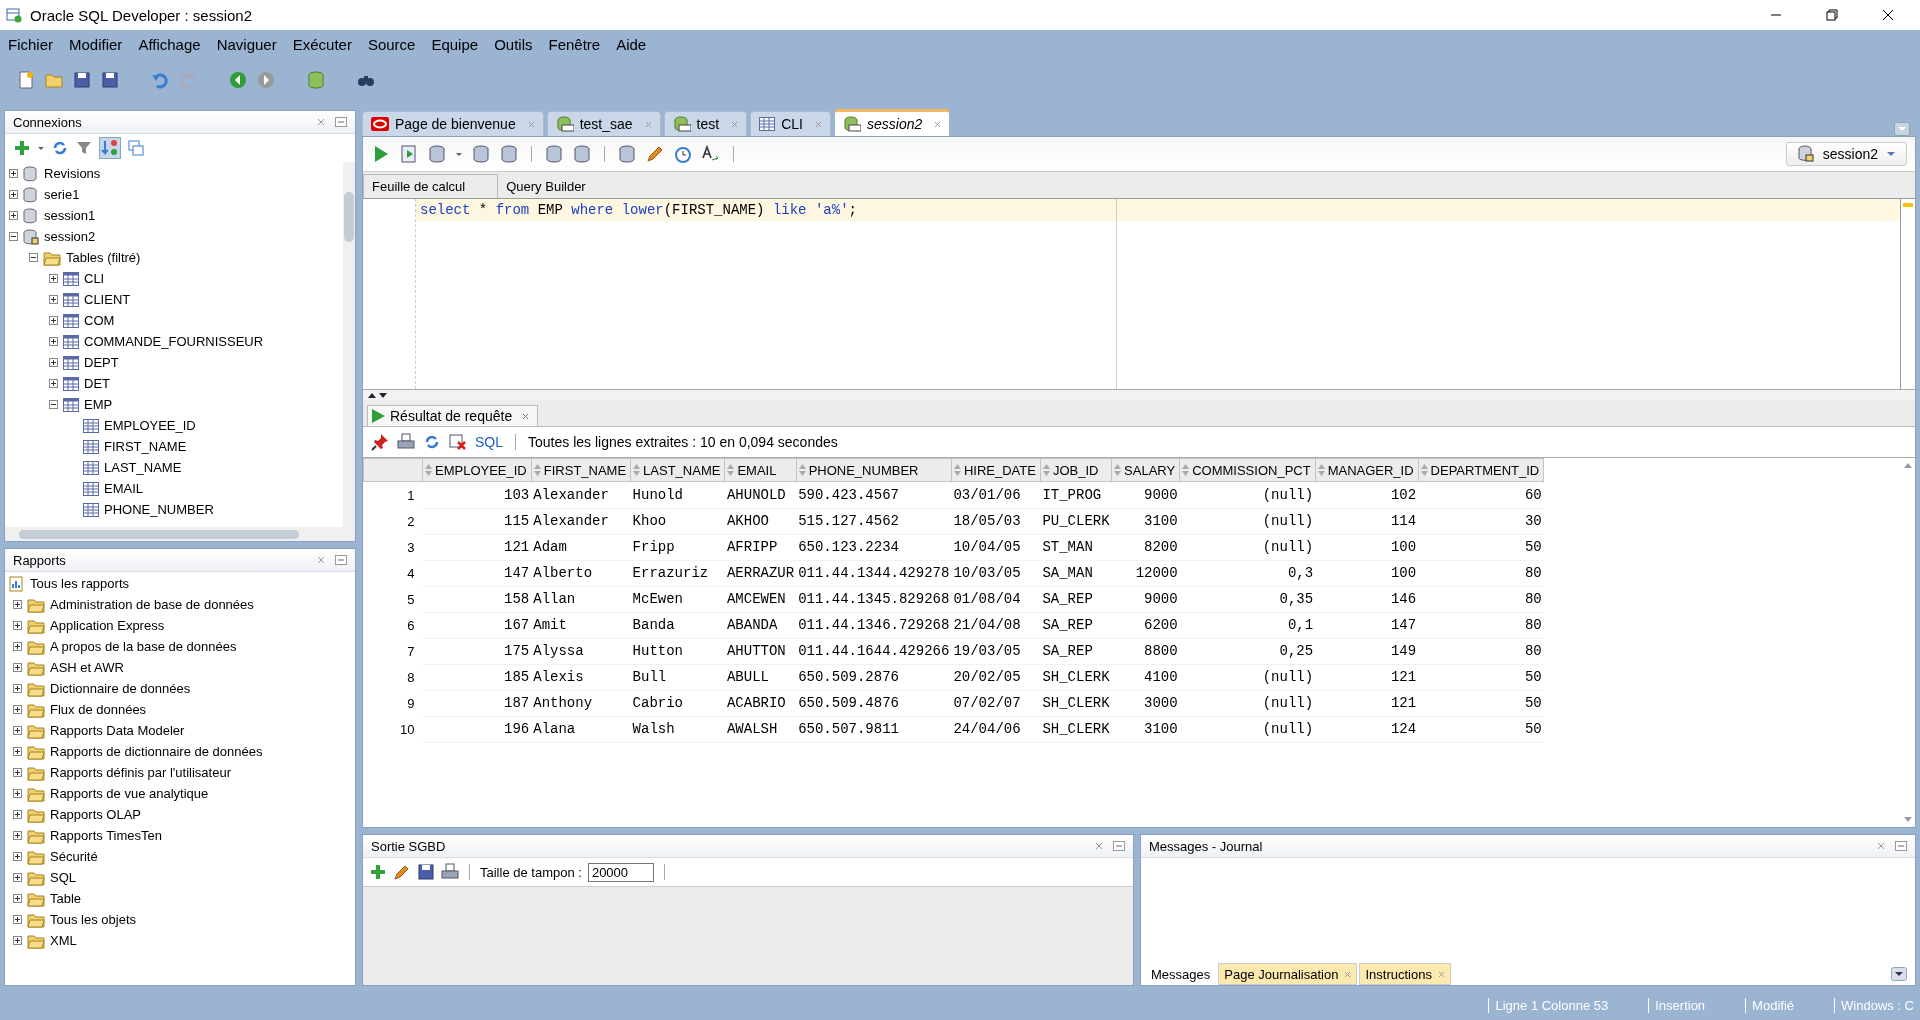 This screenshot has width=1920, height=1020. I want to click on tree-item: CLI, so click(94, 278).